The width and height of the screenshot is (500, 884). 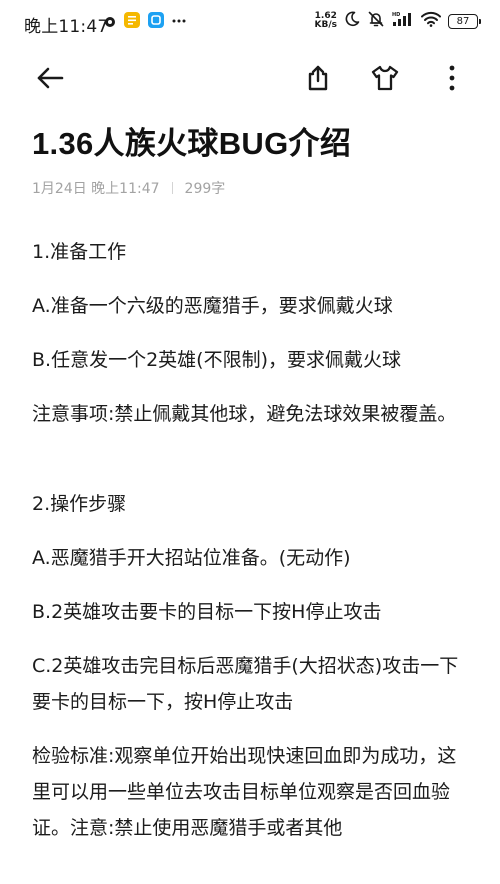 I want to click on article-meta: 1月24日 晚上11:47 299字, so click(x=128, y=188).